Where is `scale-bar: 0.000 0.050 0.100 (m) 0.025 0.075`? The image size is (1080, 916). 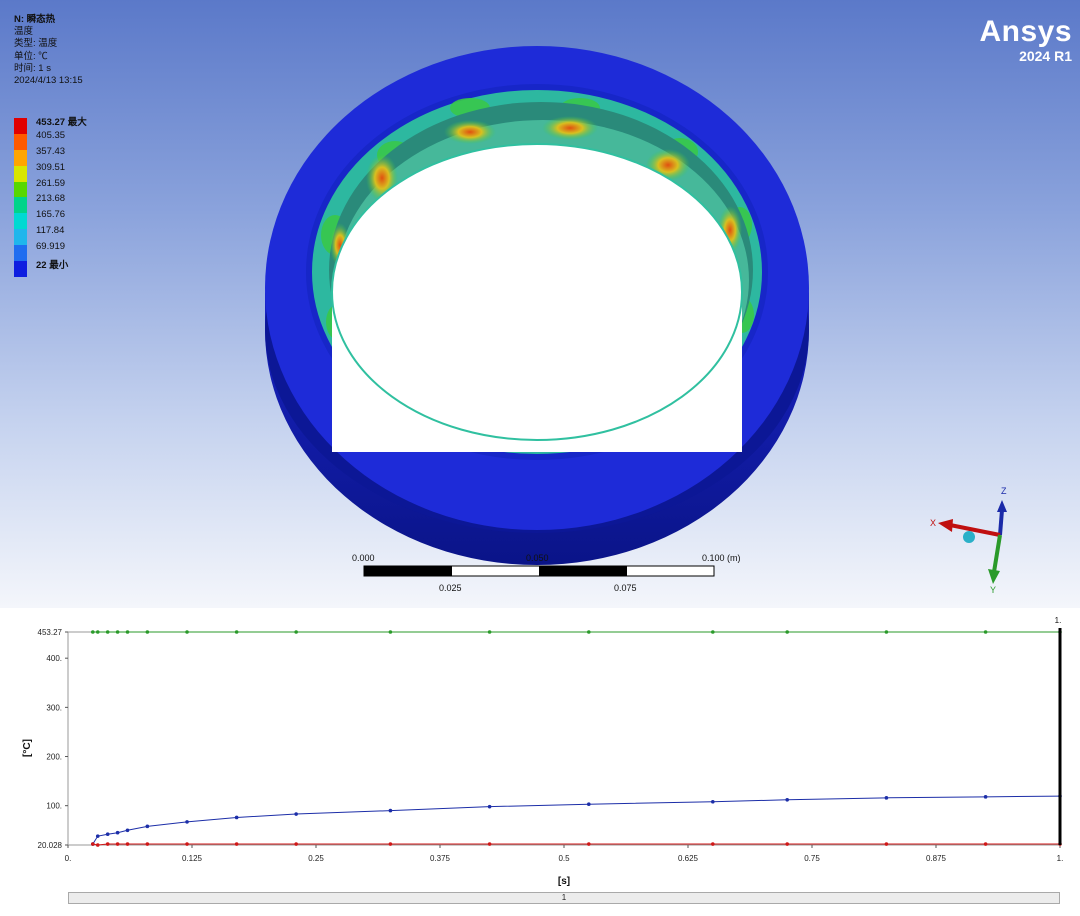
scale-bar: 0.000 0.050 0.100 (m) 0.025 0.075 is located at coordinates (545, 575).